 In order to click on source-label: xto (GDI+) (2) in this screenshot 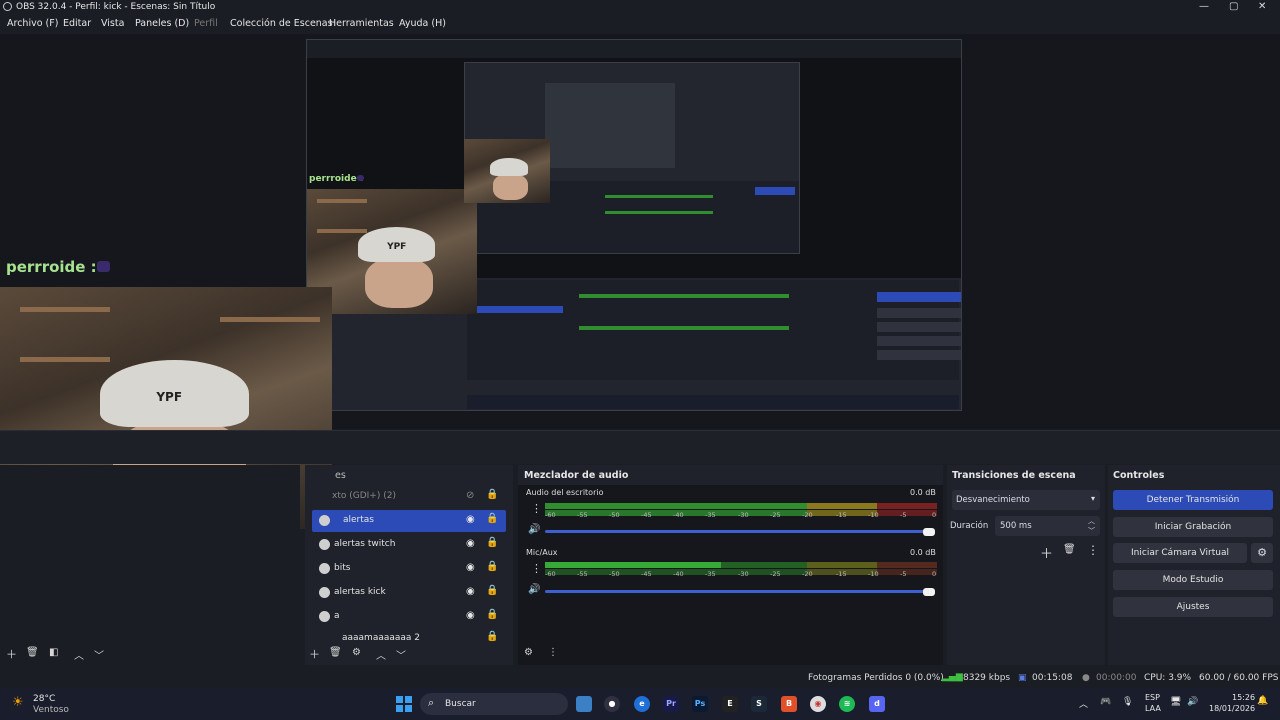, I will do `click(364, 496)`.